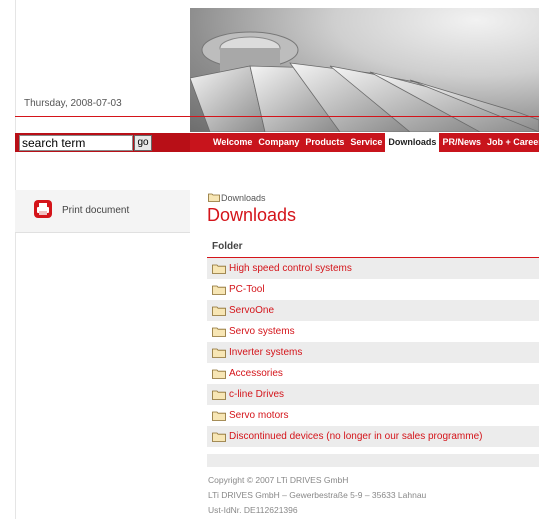 The width and height of the screenshot is (539, 519). What do you see at coordinates (95, 210) in the screenshot?
I see `print-document-link: Print document` at bounding box center [95, 210].